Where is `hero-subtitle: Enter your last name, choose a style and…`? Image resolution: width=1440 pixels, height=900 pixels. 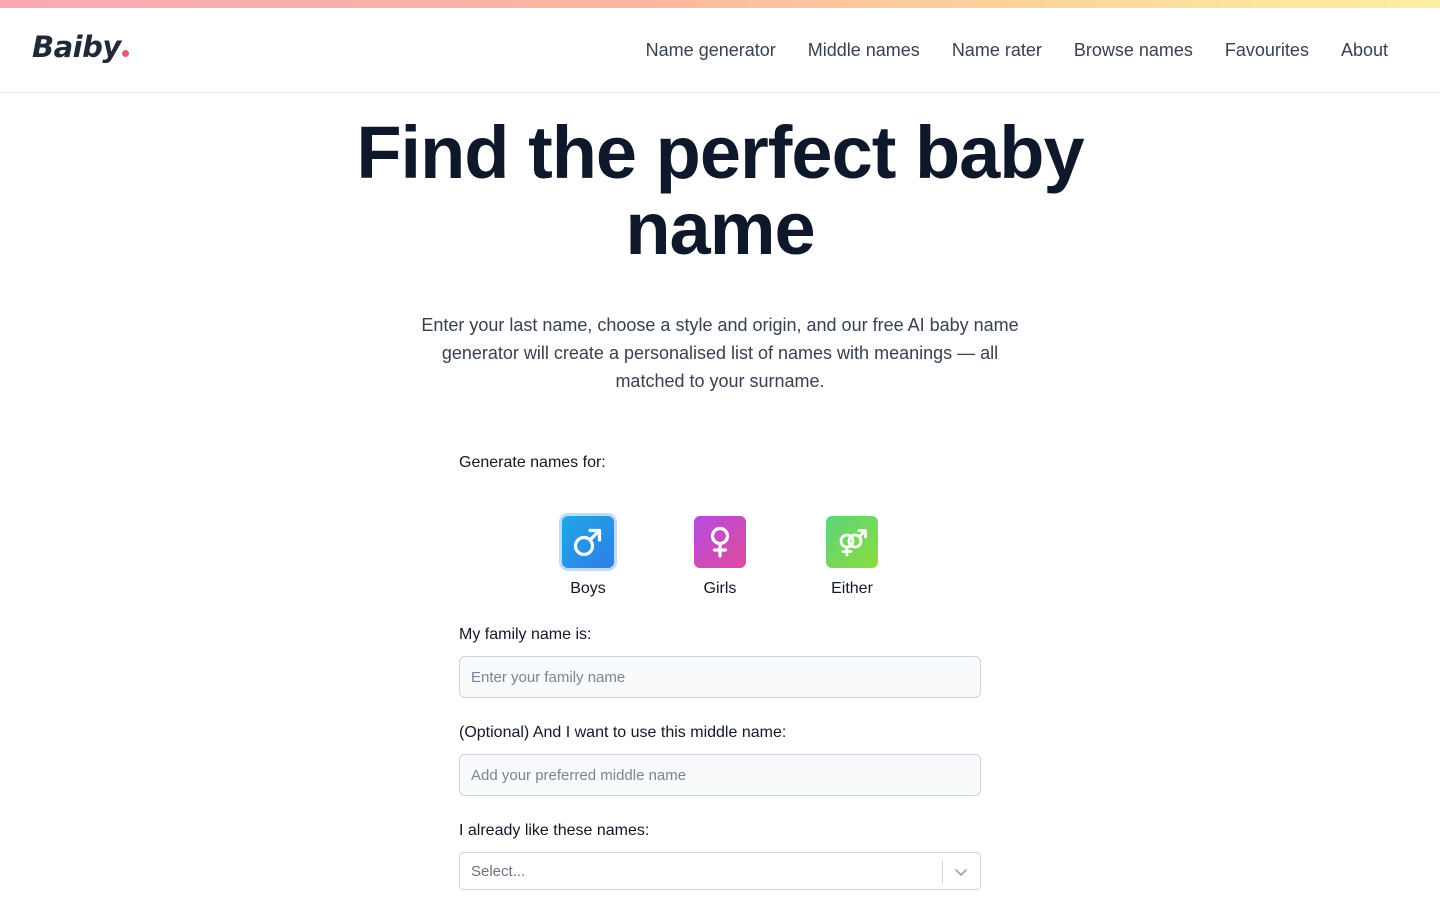 hero-subtitle: Enter your last name, choose a style and… is located at coordinates (720, 353).